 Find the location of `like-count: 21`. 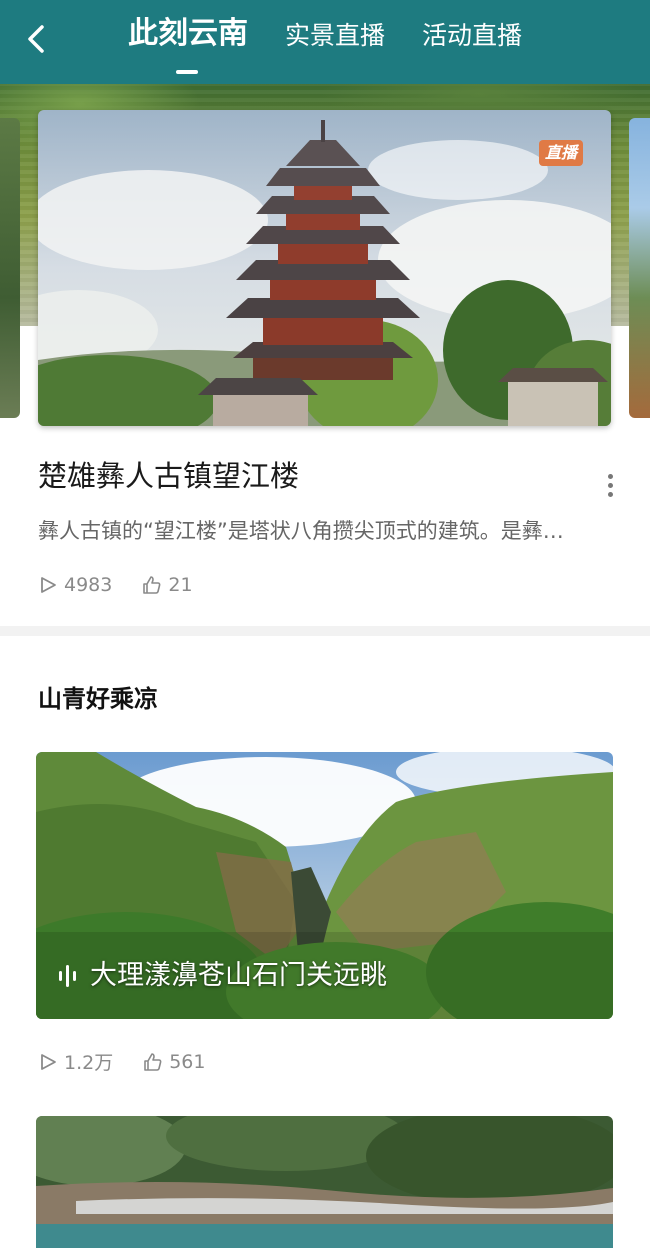

like-count: 21 is located at coordinates (167, 585).